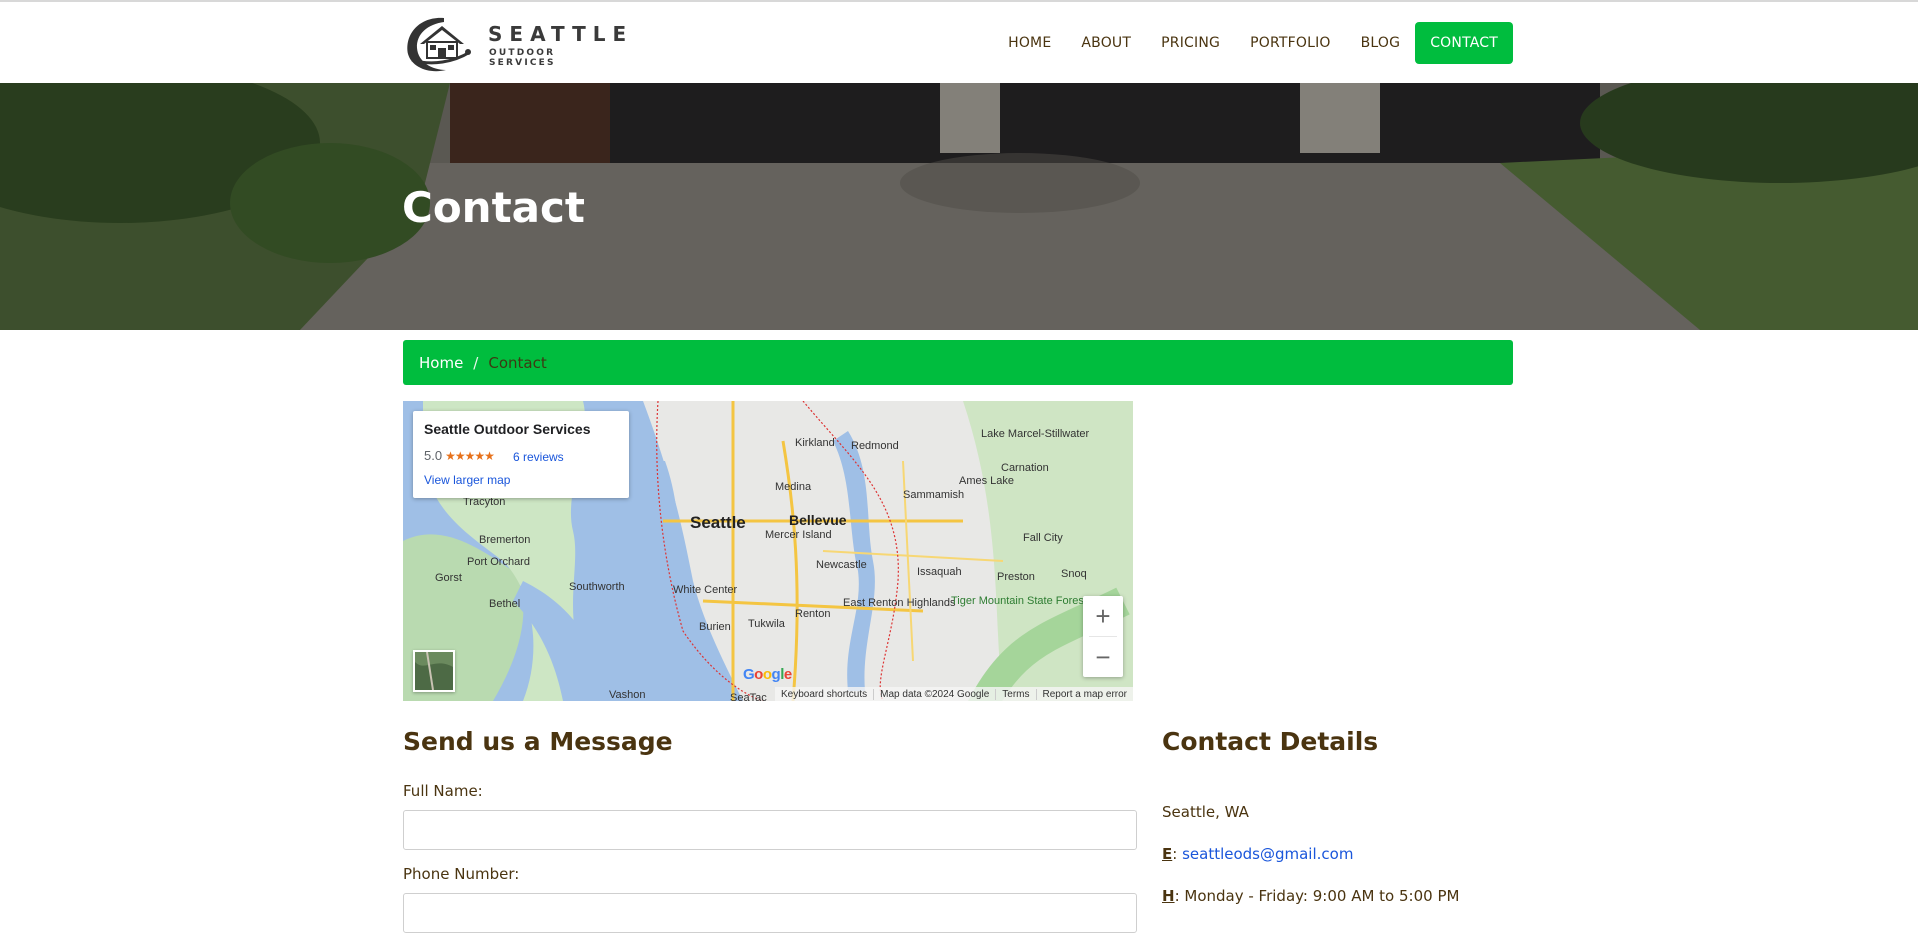  Describe the element at coordinates (1103, 657) in the screenshot. I see `zoom-out-button: −` at that location.